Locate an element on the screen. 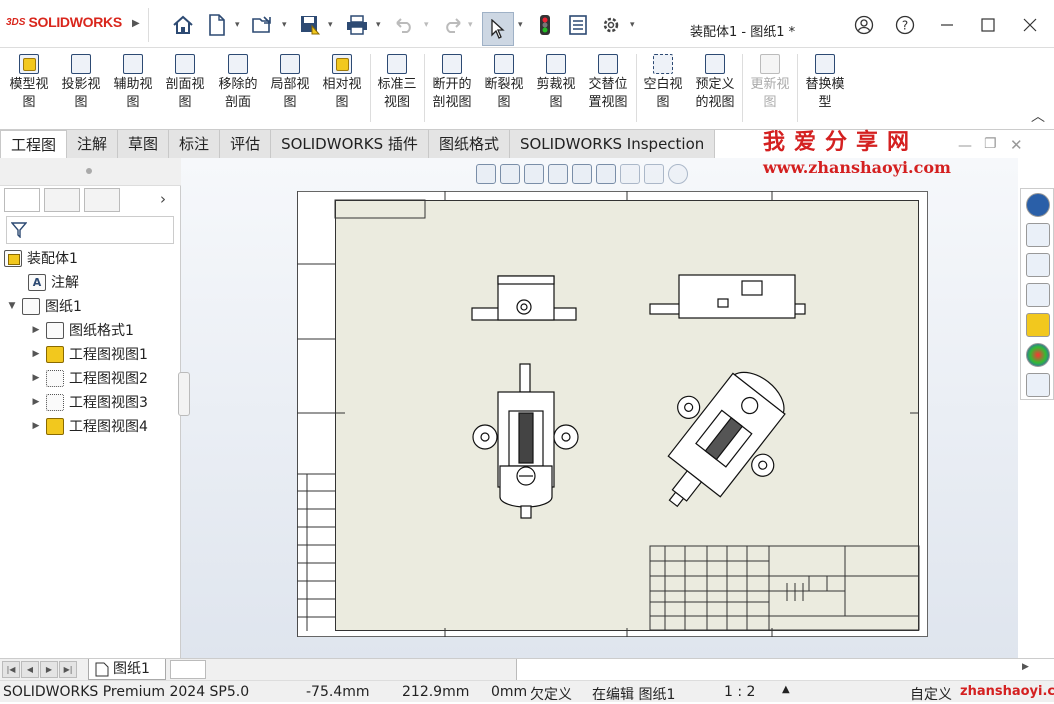 The width and height of the screenshot is (1054, 704). chevron-right-icon: › is located at coordinates (163, 199).